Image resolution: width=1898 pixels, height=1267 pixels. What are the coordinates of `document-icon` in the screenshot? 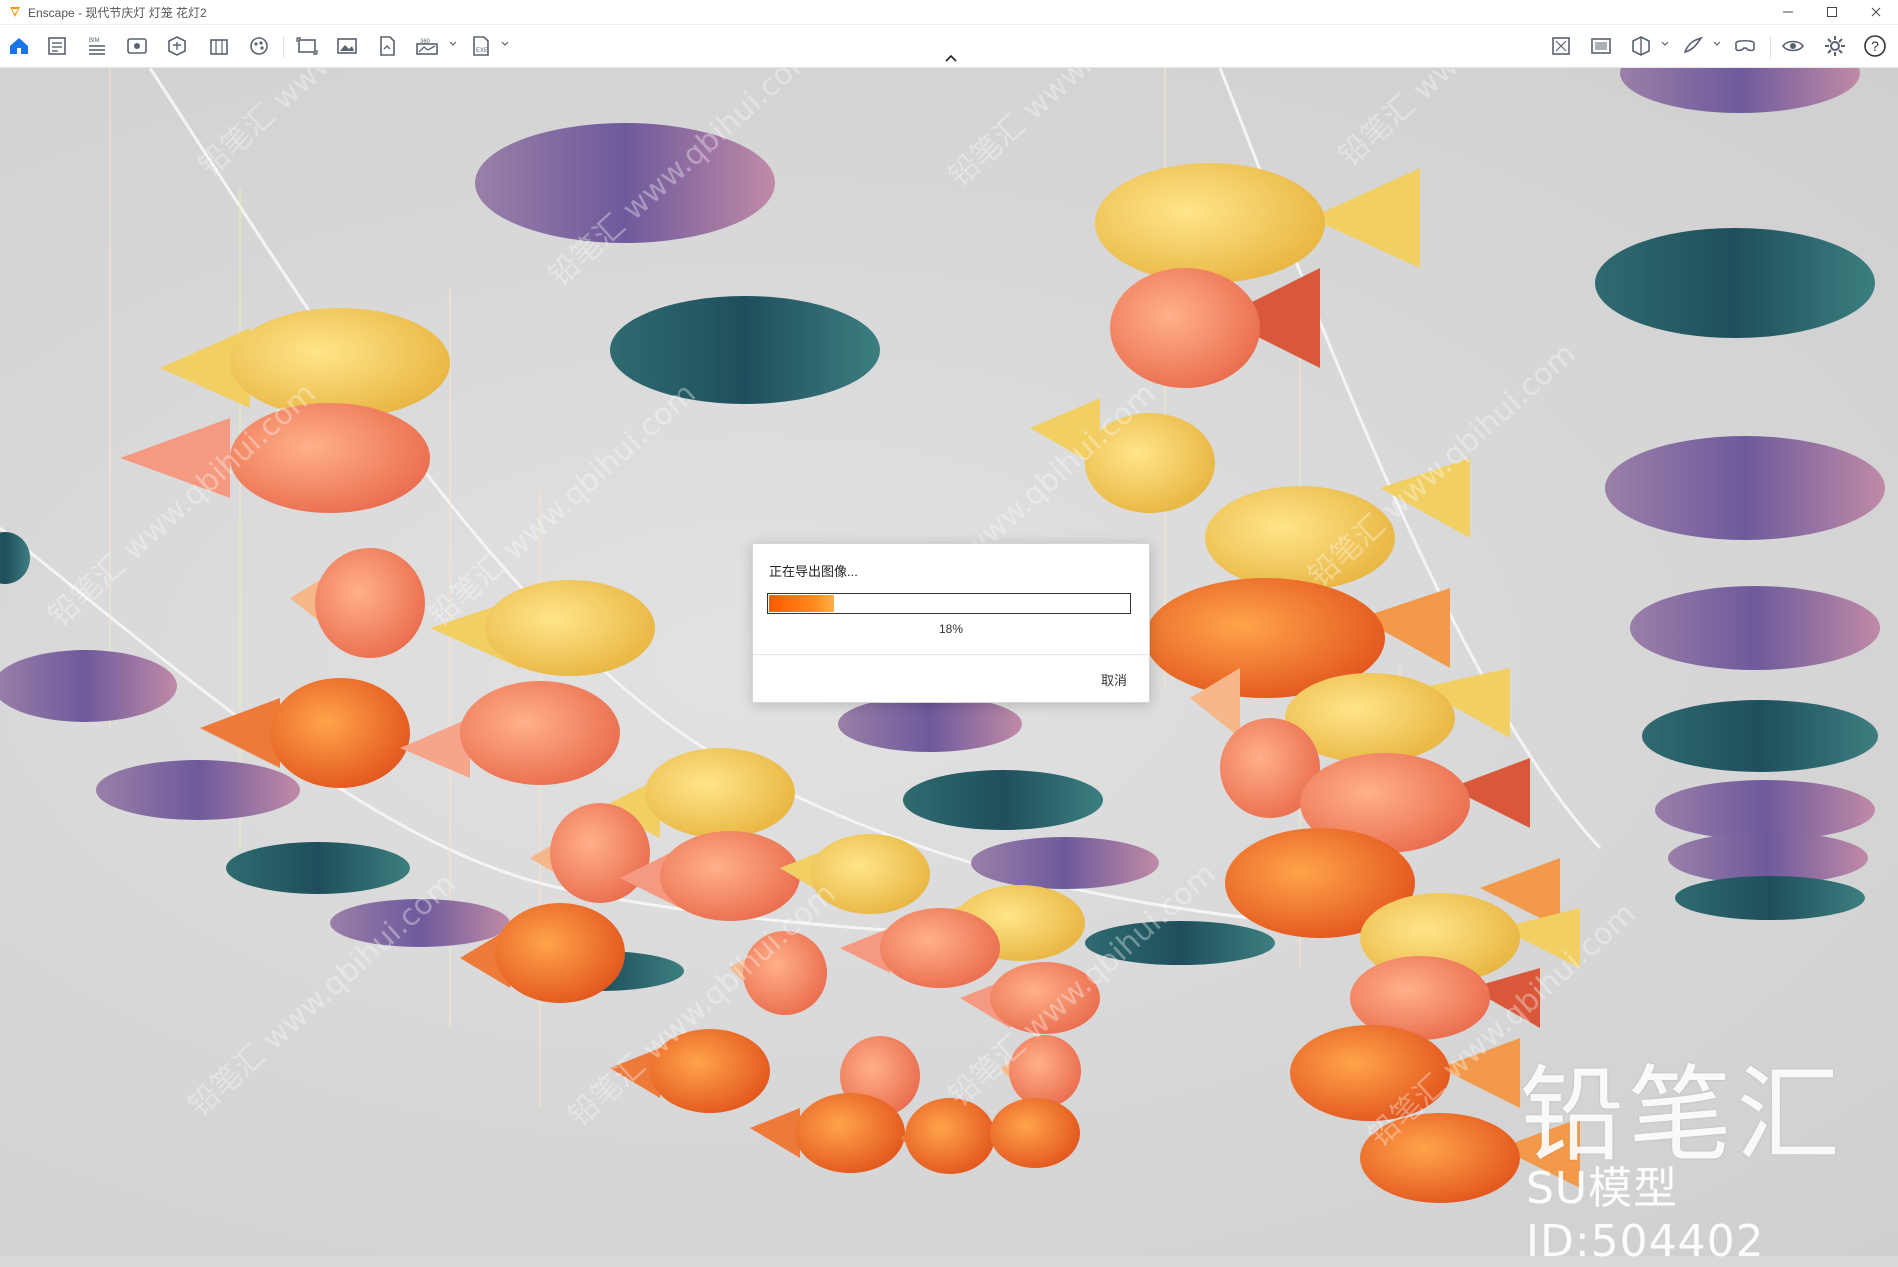 It's located at (57, 46).